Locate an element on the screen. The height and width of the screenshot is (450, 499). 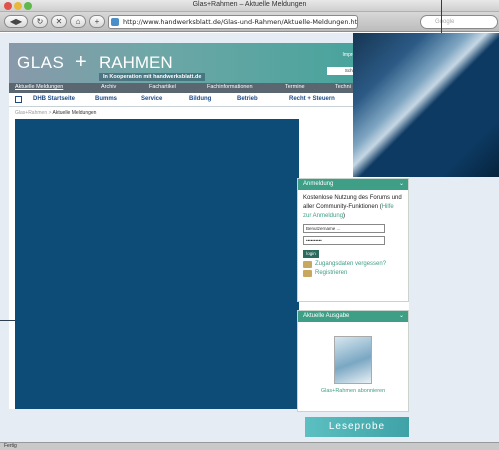
home-icon: ⌂ is located at coordinates (78, 21).